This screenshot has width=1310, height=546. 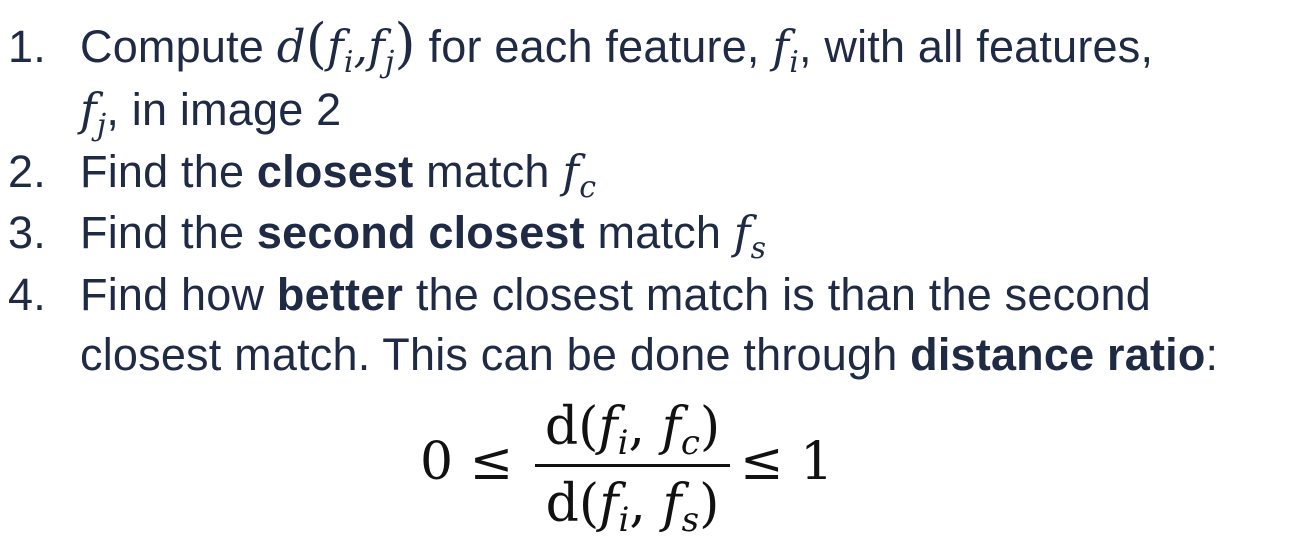 What do you see at coordinates (27, 46) in the screenshot?
I see `item-number: 1.` at bounding box center [27, 46].